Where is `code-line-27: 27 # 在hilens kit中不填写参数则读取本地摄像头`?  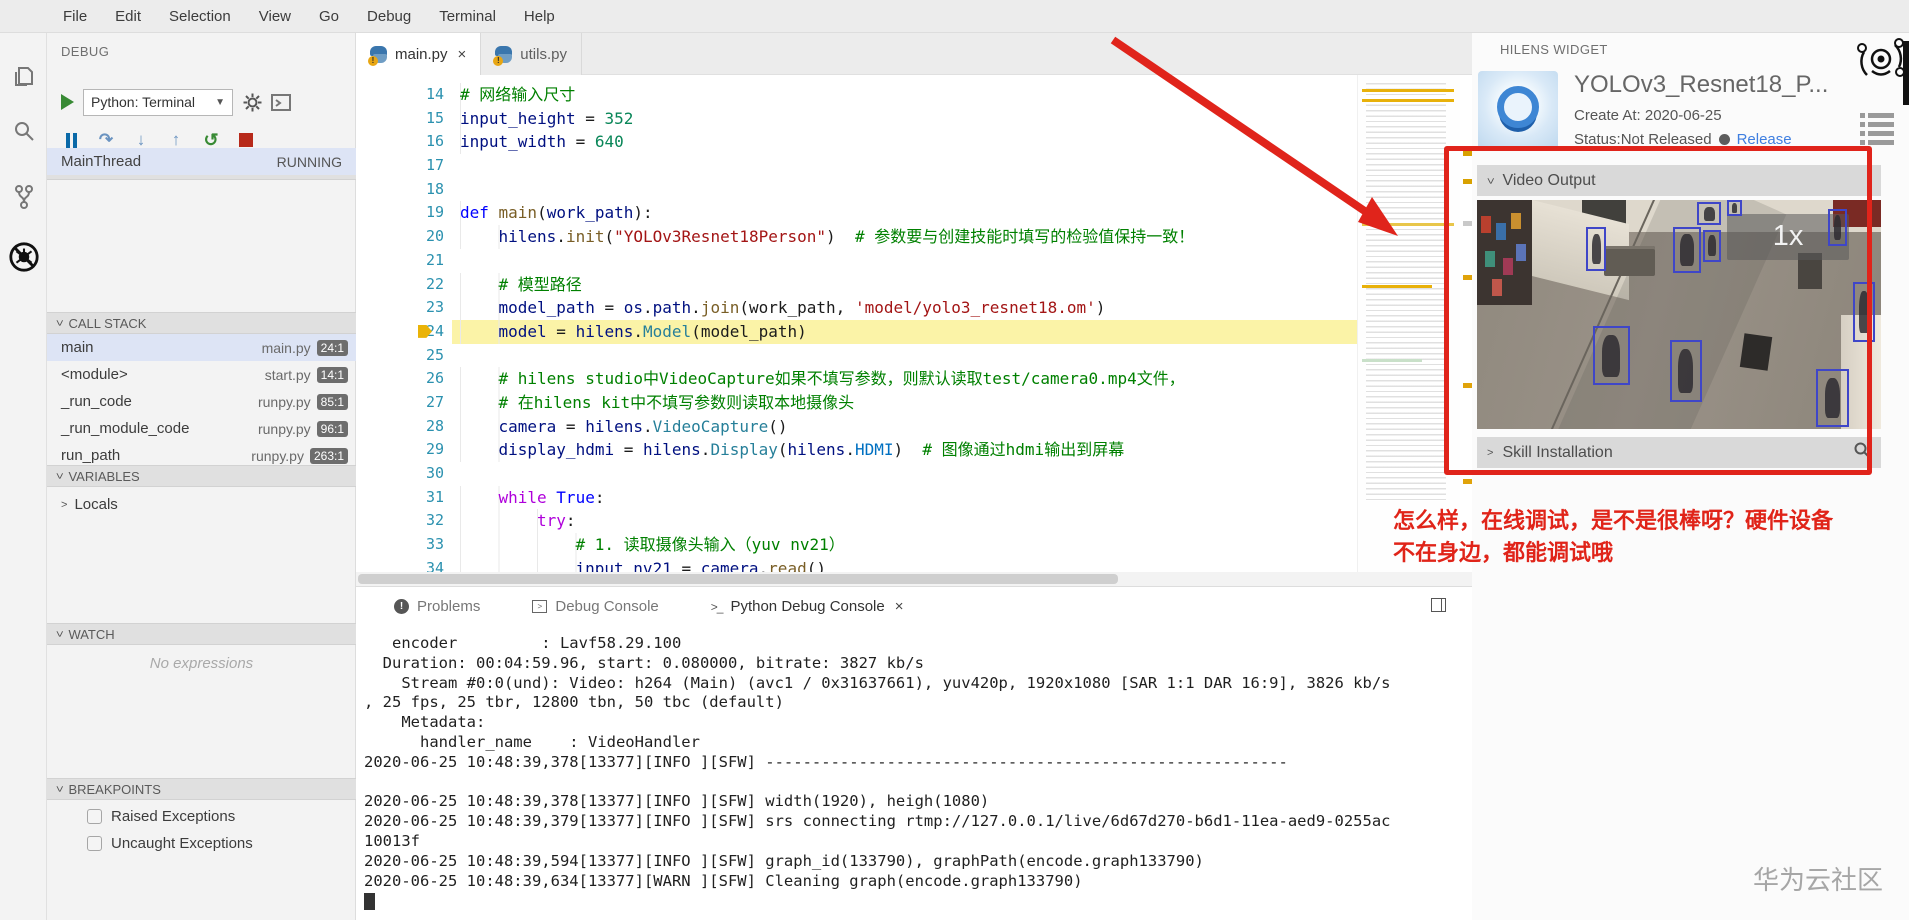 code-line-27: 27 # 在hilens kit中不填写参数则读取本地摄像头 is located at coordinates (856, 402).